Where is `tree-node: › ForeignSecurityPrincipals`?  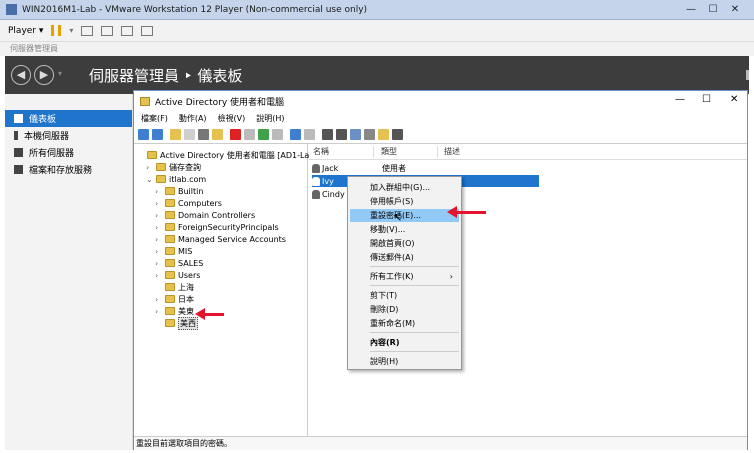 tree-node: › ForeignSecurityPrincipals is located at coordinates (217, 227).